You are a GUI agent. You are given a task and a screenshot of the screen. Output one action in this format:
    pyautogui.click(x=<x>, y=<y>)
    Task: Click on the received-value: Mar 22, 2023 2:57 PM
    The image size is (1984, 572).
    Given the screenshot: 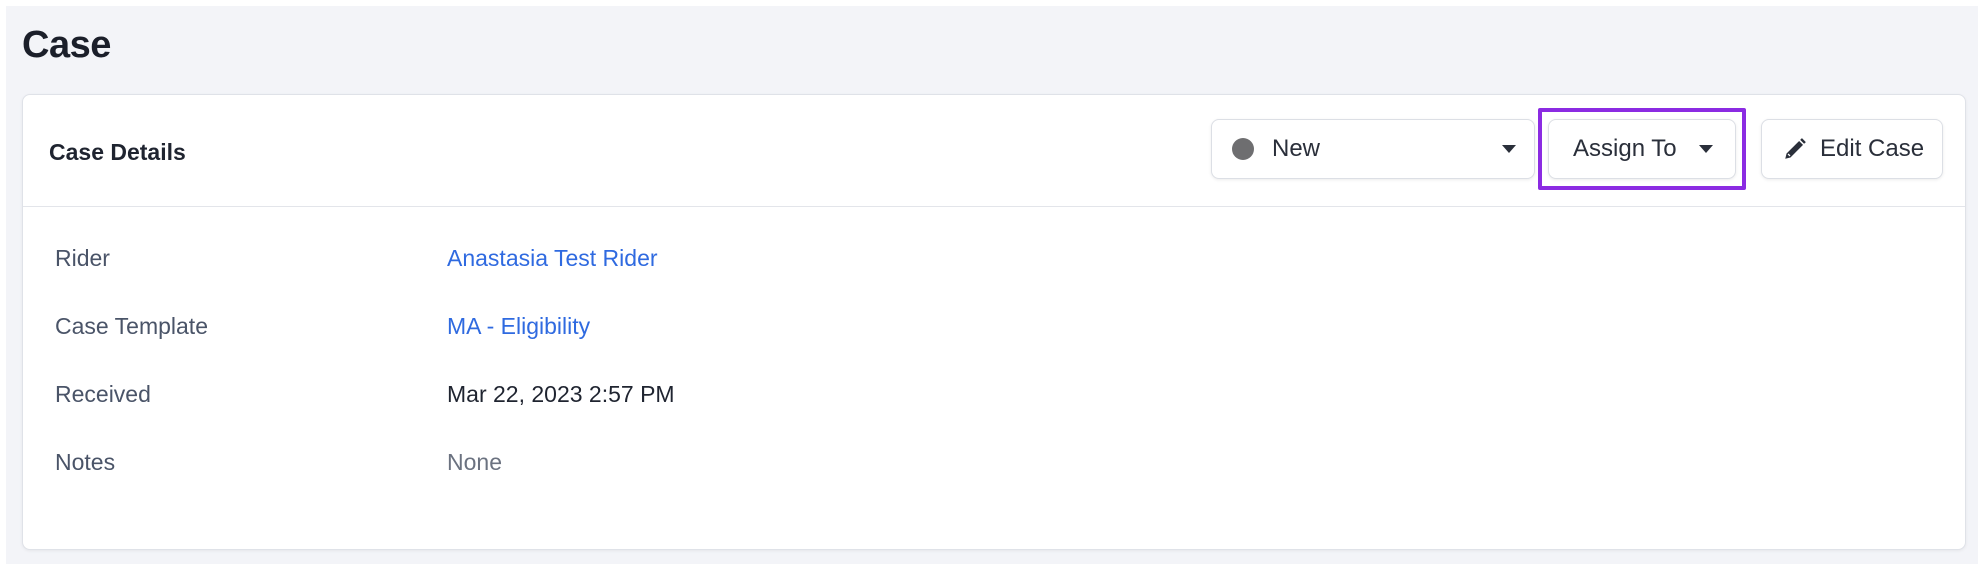 What is the action you would take?
    pyautogui.click(x=561, y=394)
    